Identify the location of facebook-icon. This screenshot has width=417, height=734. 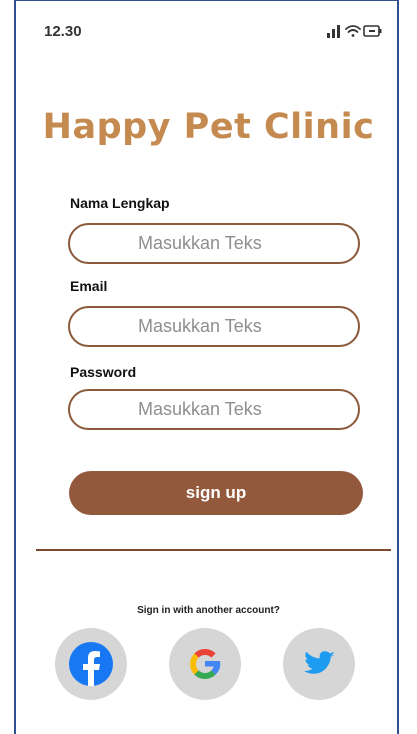
(91, 664).